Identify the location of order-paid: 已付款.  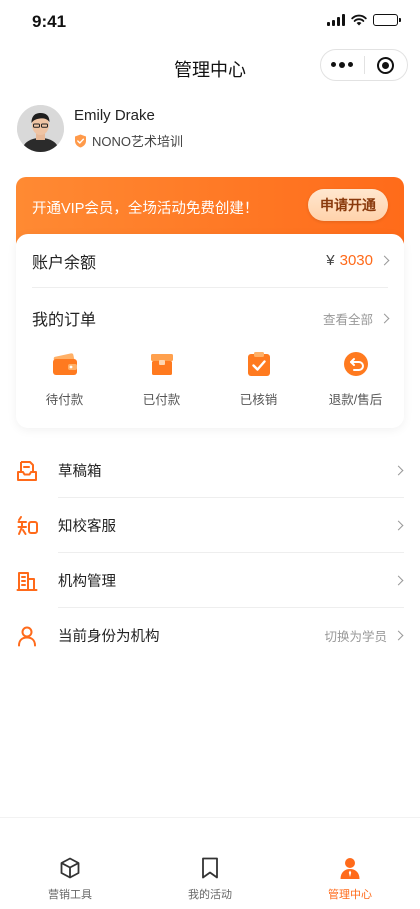
(162, 379).